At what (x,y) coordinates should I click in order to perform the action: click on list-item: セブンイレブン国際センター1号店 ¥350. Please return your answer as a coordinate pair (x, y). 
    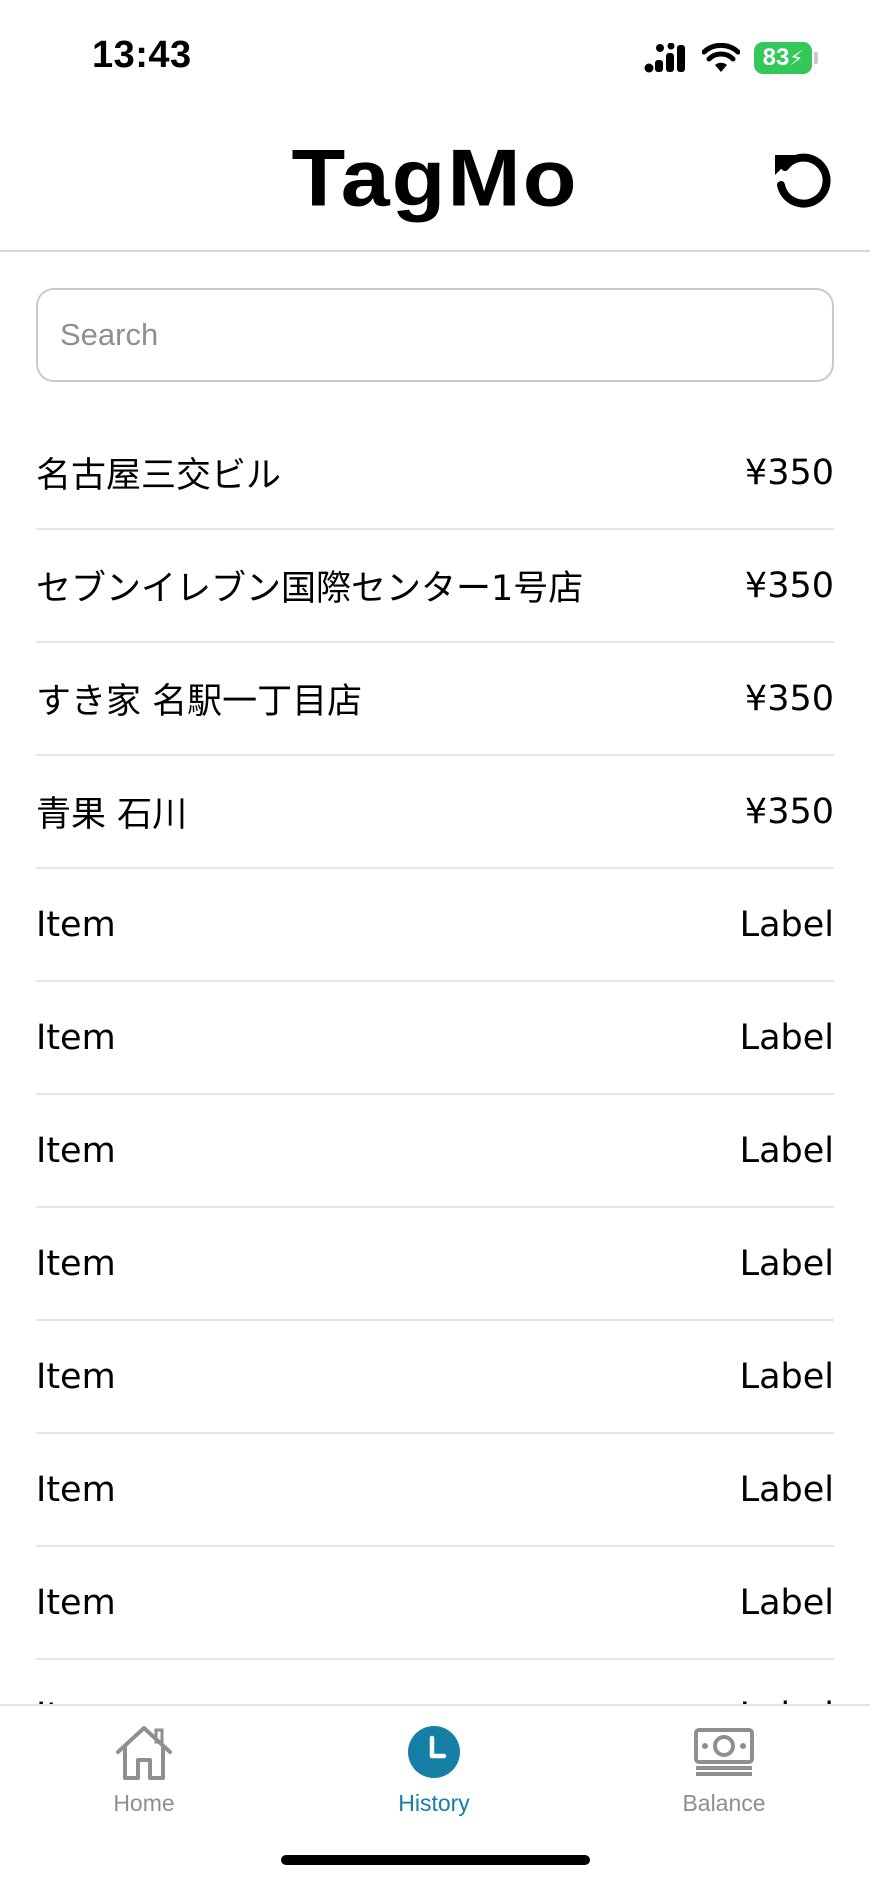
    Looking at the image, I should click on (435, 586).